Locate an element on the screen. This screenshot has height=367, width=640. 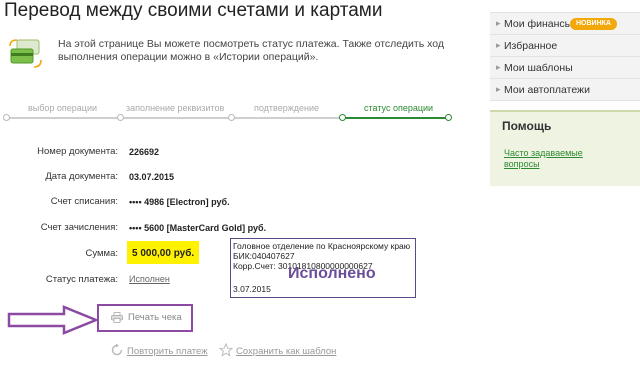
page-title: Перевод между своими счетами и картами is located at coordinates (193, 10).